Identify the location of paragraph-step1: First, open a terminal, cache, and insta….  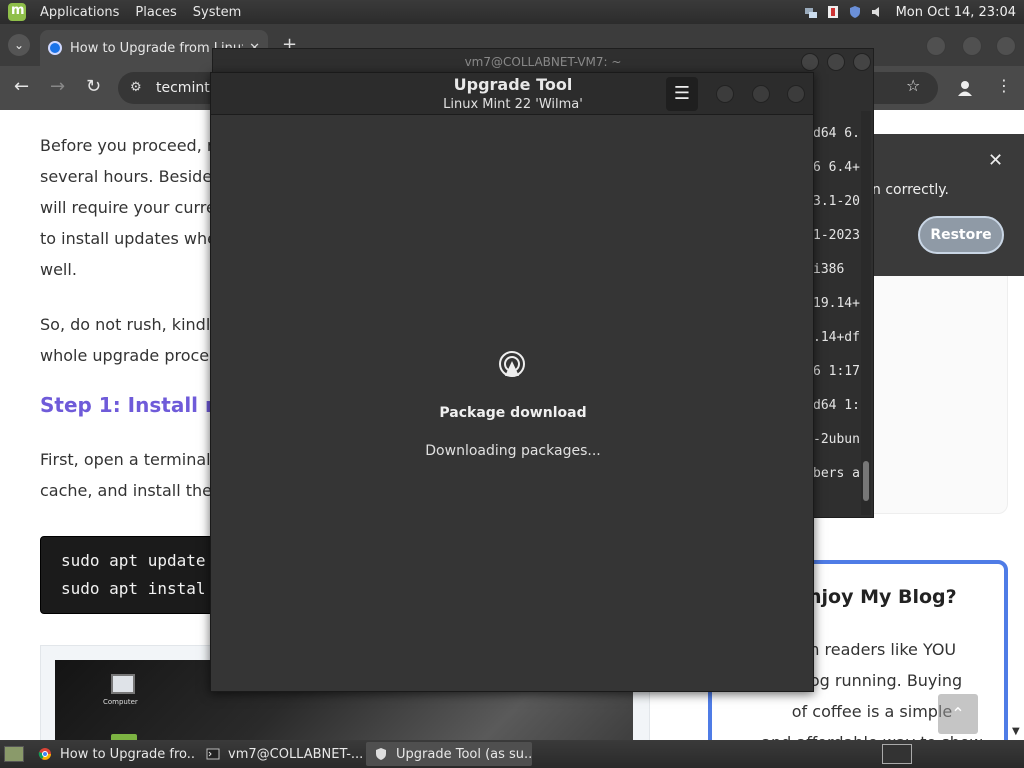
(128, 475).